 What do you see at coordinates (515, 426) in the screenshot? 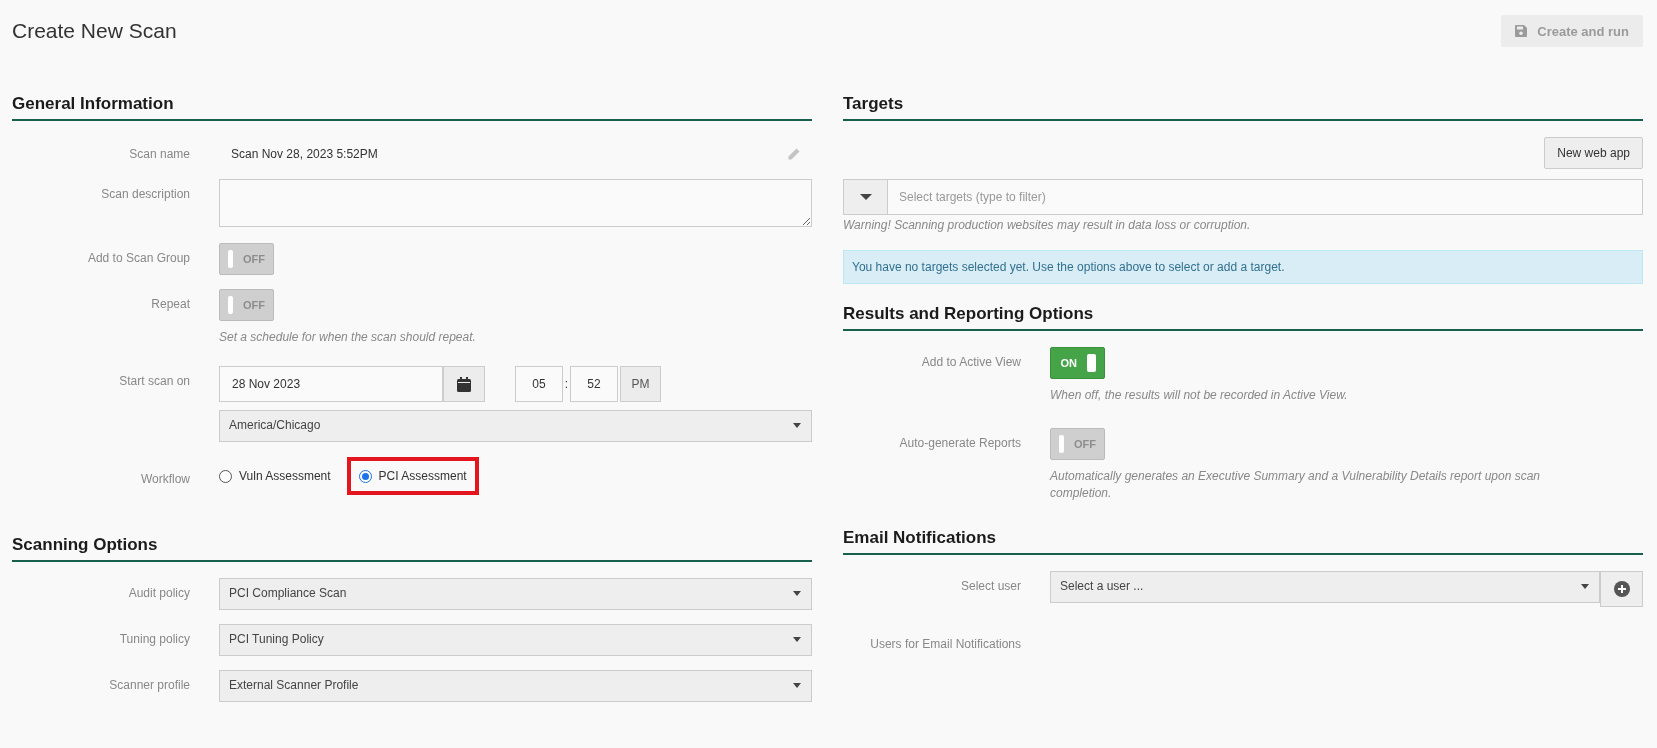
I see `timezone-dropdown: America/Chicago` at bounding box center [515, 426].